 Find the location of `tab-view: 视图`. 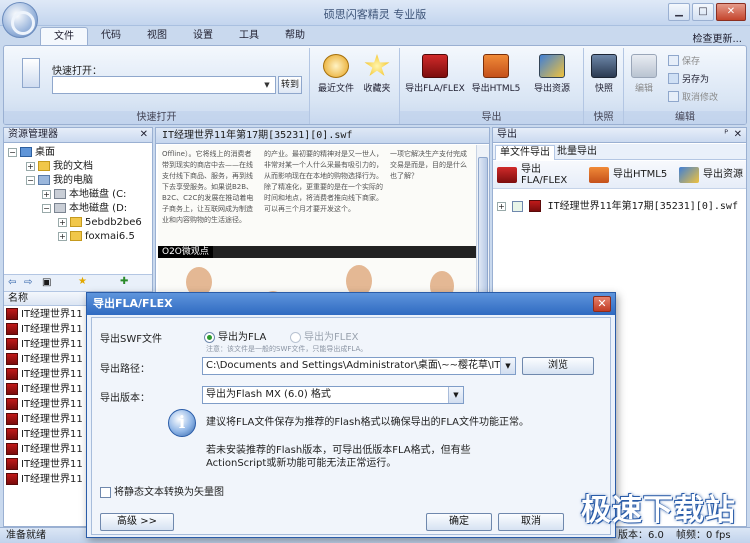

tab-view: 视图 is located at coordinates (157, 36).